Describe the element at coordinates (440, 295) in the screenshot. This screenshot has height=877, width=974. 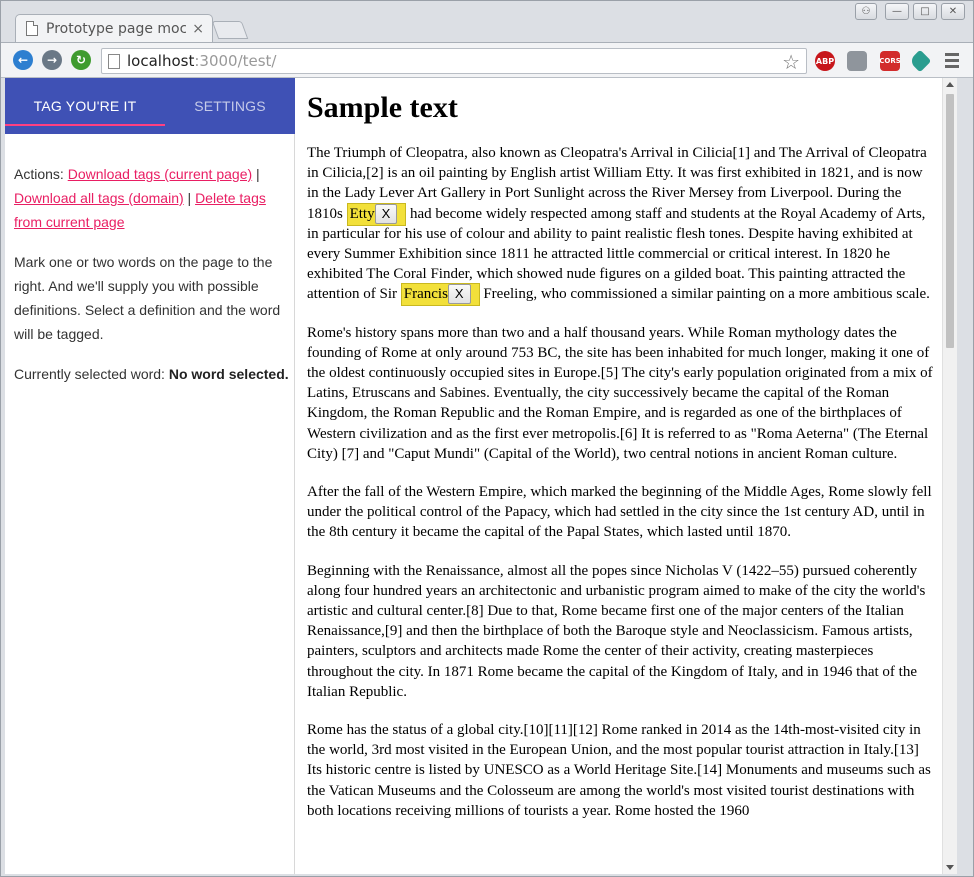
I see `tagged-word-francis: Francis X` at that location.